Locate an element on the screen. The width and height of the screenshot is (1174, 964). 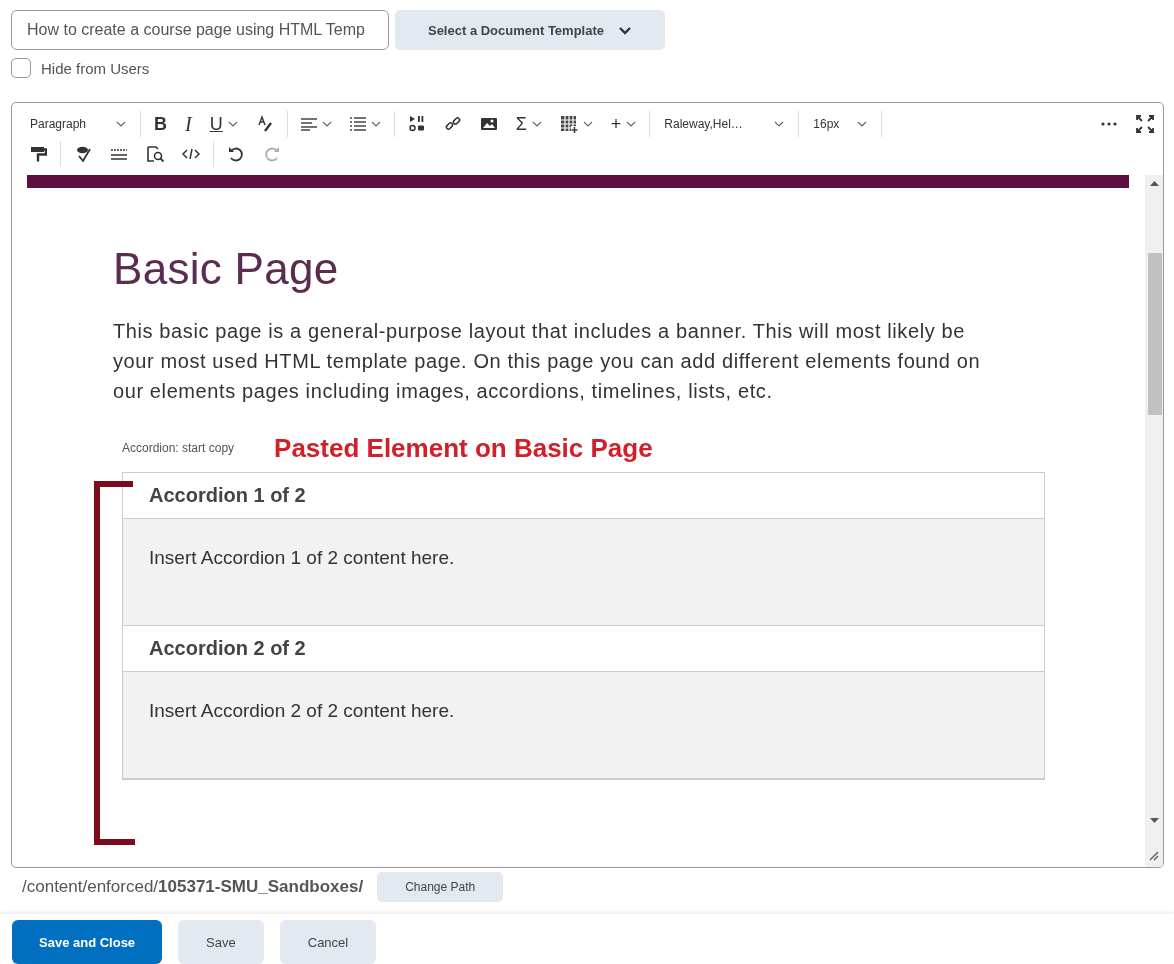
underline-button: U is located at coordinates (223, 124).